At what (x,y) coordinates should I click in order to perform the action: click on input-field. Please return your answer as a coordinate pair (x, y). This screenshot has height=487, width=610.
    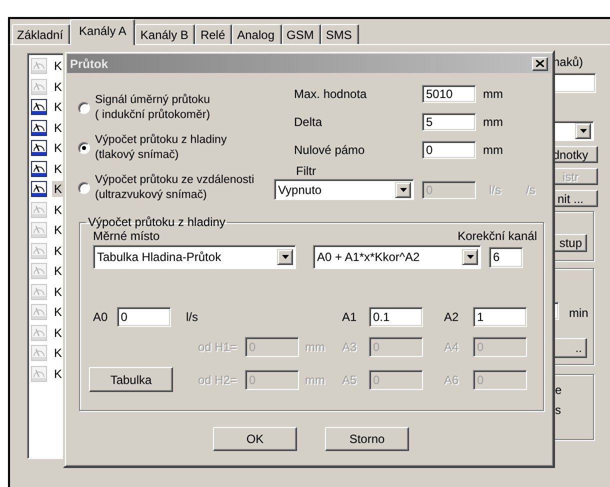
    Looking at the image, I should click on (574, 83).